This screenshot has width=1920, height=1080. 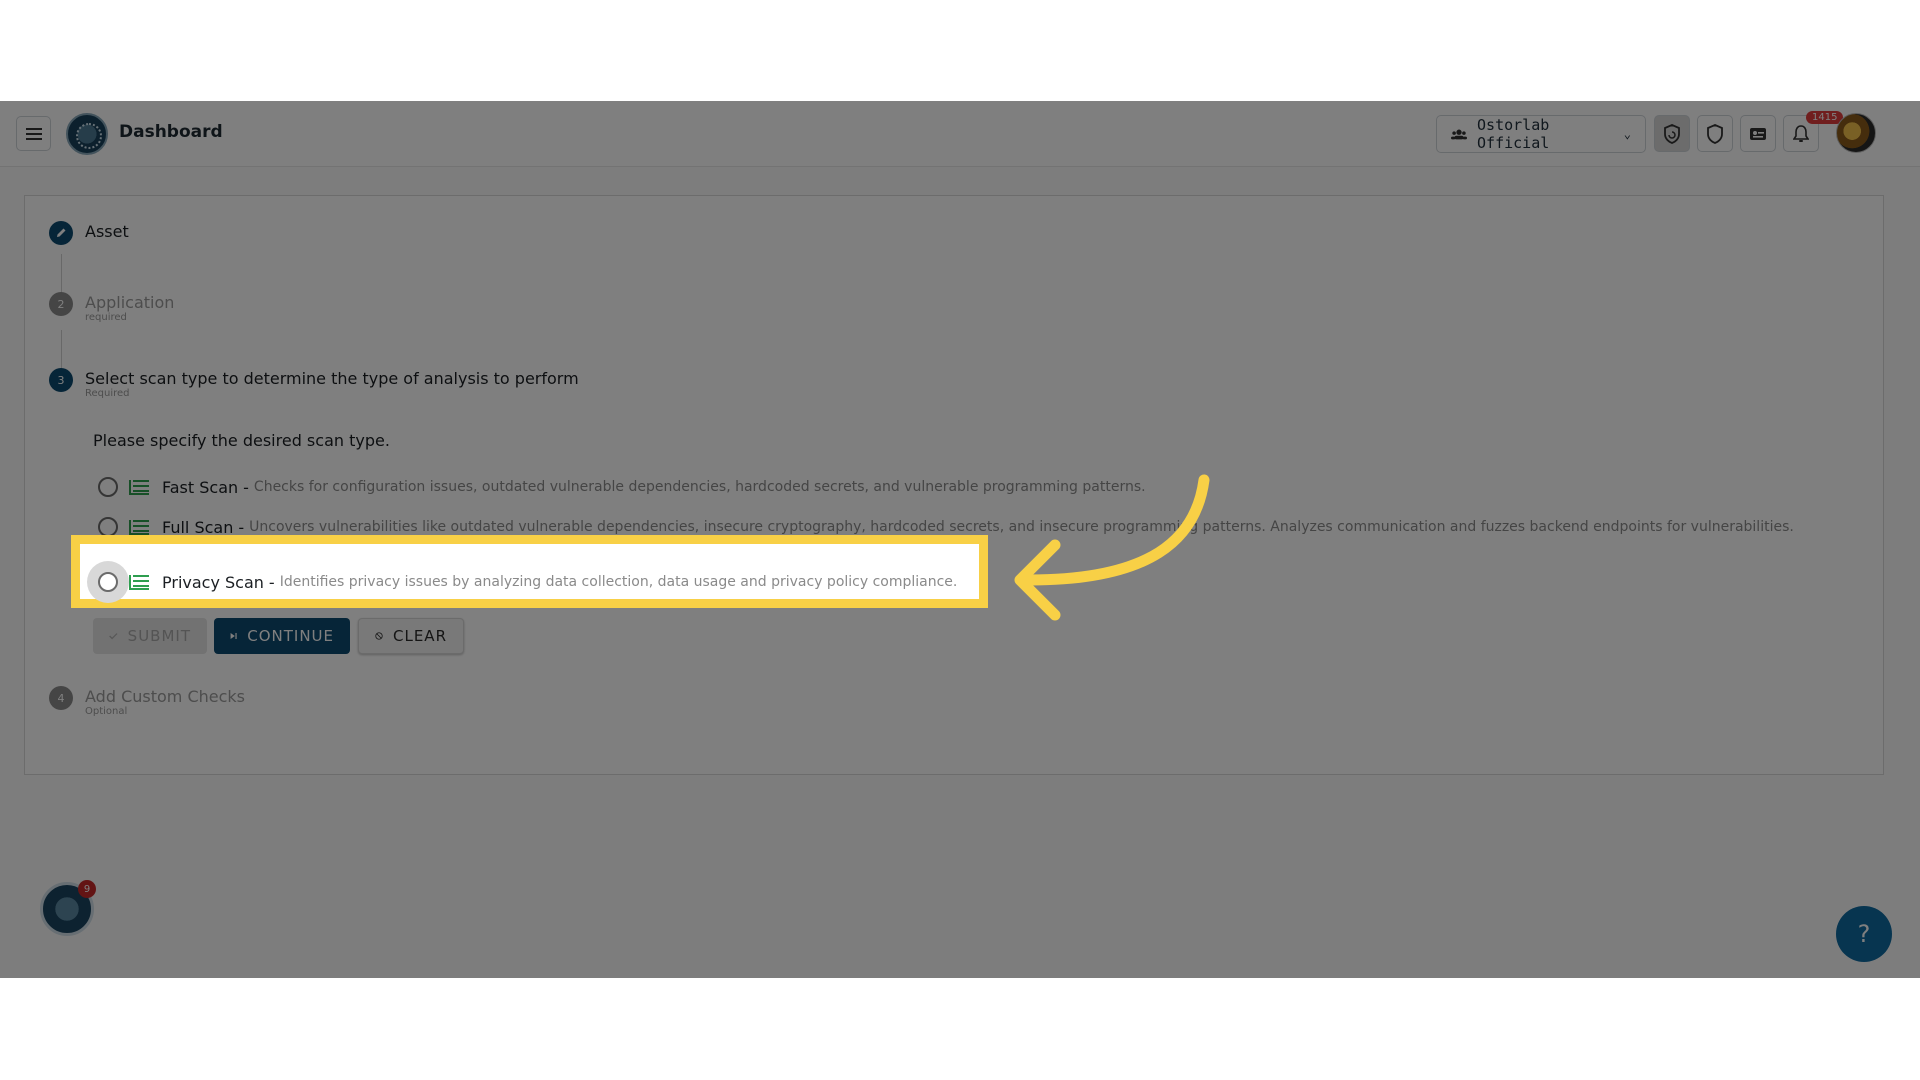 I want to click on step-sublabel: required, so click(x=106, y=317).